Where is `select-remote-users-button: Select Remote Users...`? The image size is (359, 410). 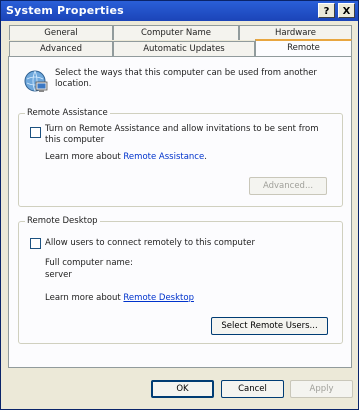 select-remote-users-button: Select Remote Users... is located at coordinates (269, 326).